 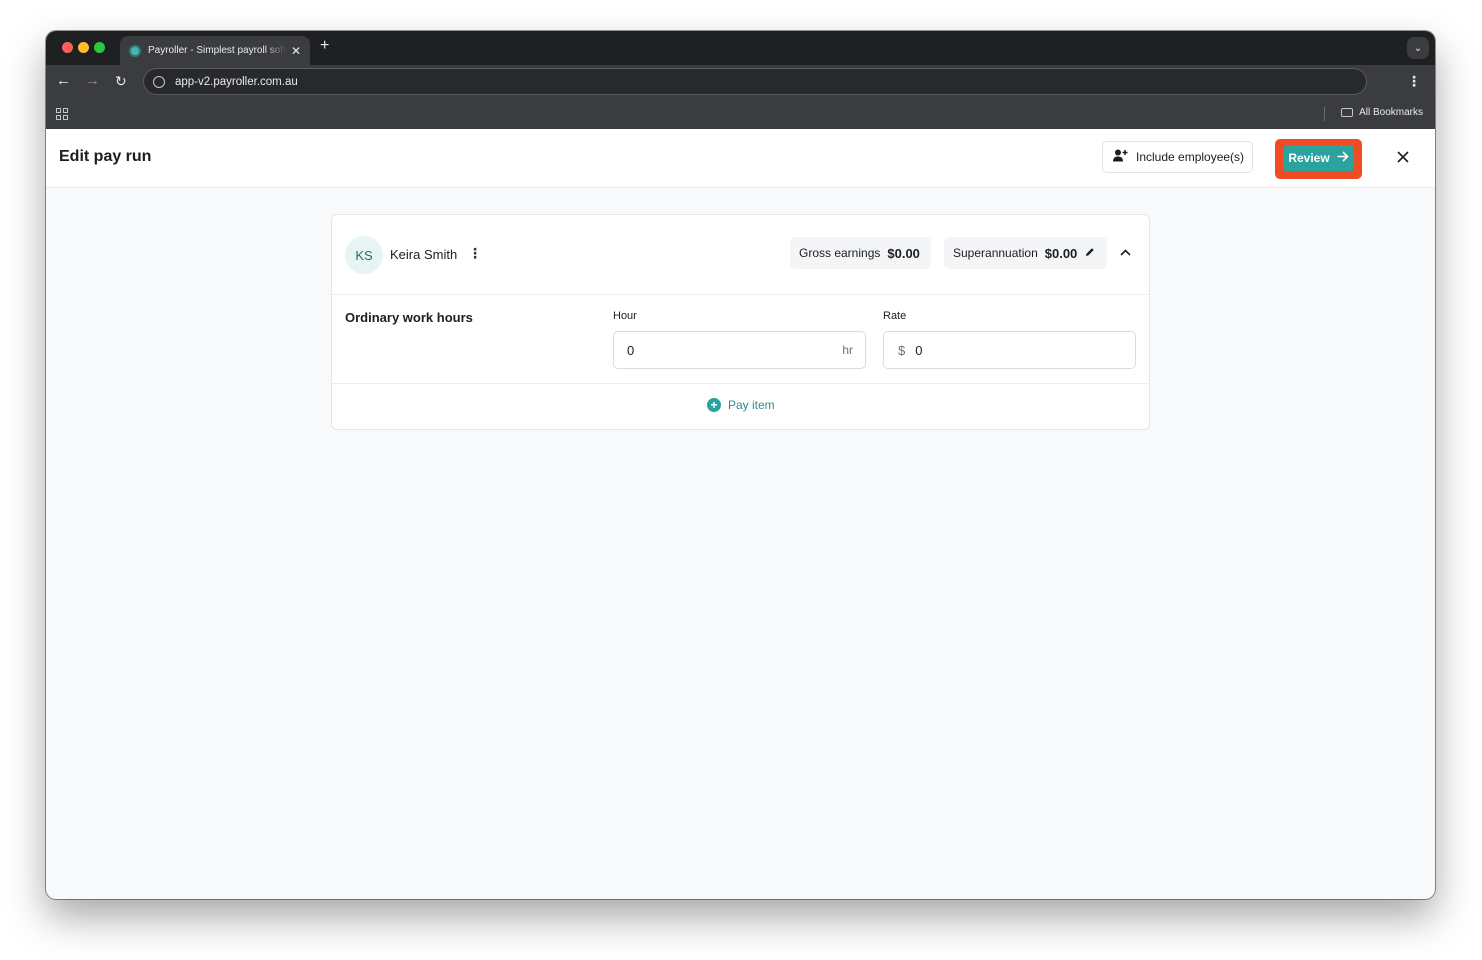 I want to click on maximize-window-button, so click(x=99, y=47).